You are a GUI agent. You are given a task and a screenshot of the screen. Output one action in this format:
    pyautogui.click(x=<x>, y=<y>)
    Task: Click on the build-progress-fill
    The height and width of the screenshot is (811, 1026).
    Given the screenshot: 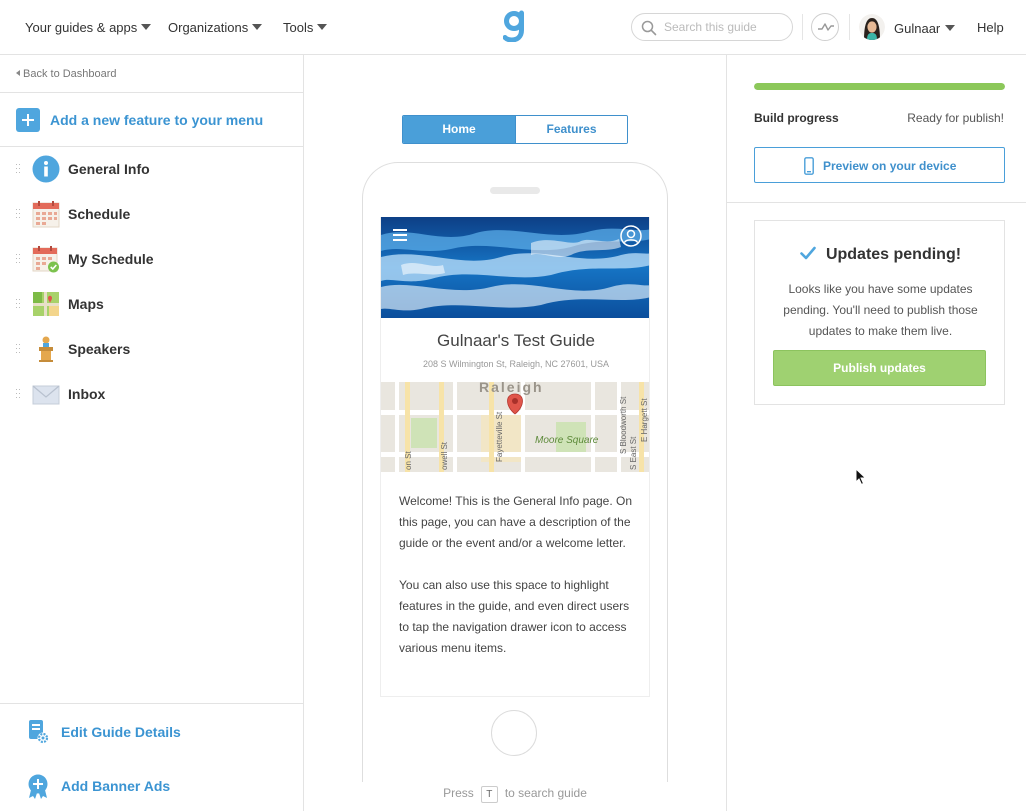 What is the action you would take?
    pyautogui.click(x=879, y=86)
    